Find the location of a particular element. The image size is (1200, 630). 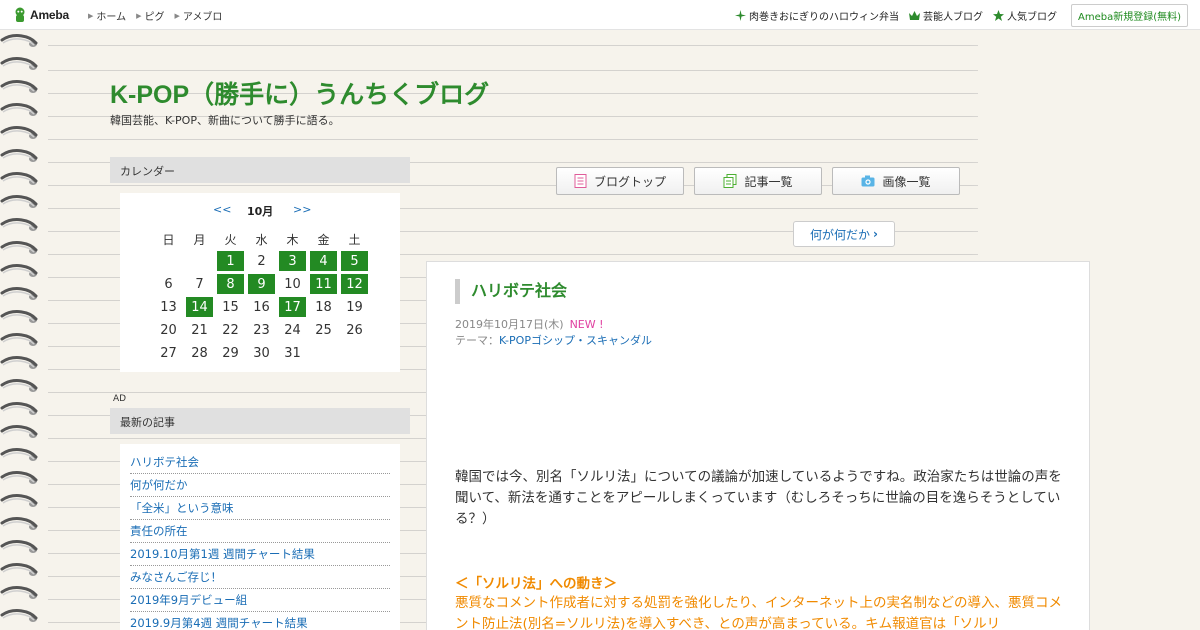

star-icon is located at coordinates (998, 15).